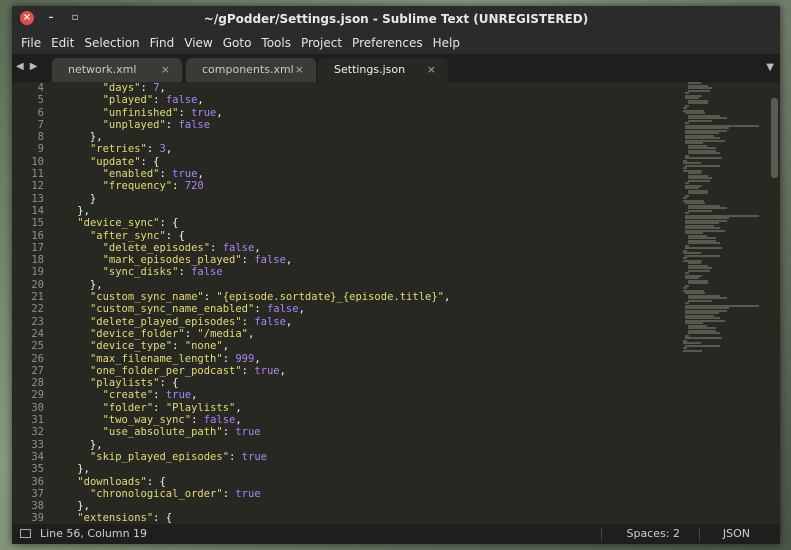 Image resolution: width=791 pixels, height=550 pixels. What do you see at coordinates (102, 69) in the screenshot?
I see `tab-label: network.xml` at bounding box center [102, 69].